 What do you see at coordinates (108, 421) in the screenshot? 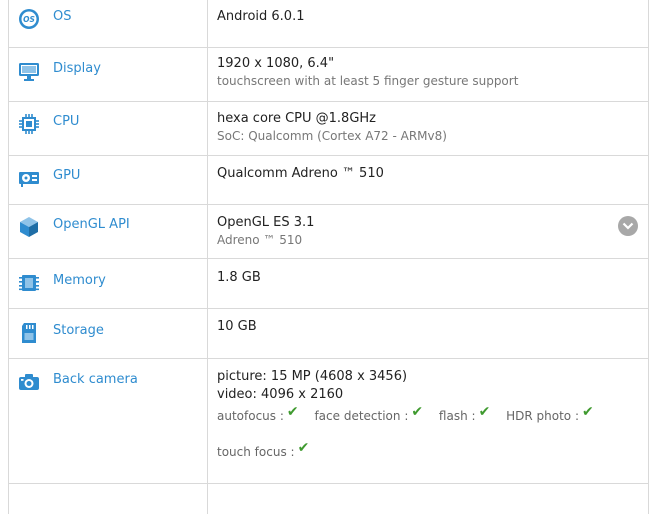
I see `spec-label-cell: Back camera` at bounding box center [108, 421].